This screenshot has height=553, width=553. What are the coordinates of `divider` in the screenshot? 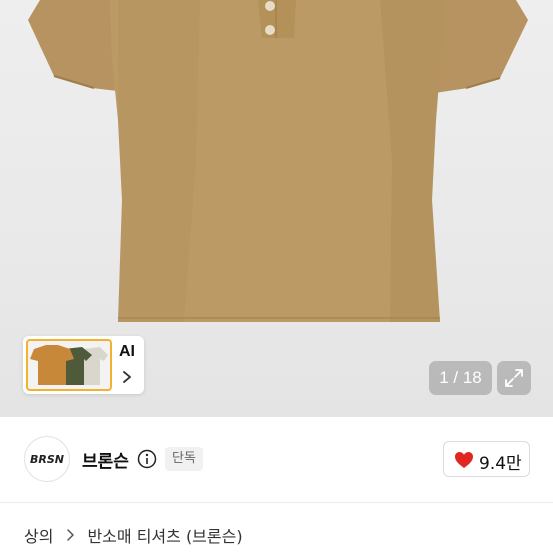 It's located at (276, 502).